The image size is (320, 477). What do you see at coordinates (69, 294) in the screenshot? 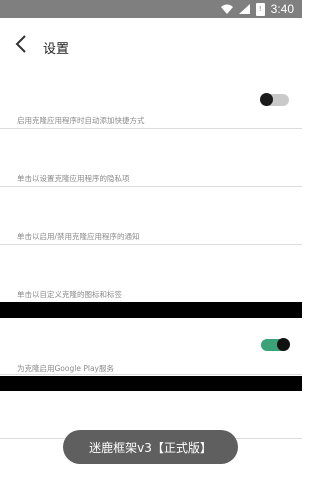
I see `setting-label: 单击以自定义克隆的图标和标签` at bounding box center [69, 294].